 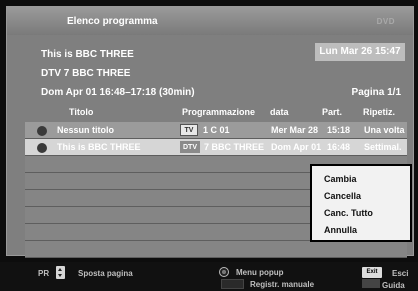 What do you see at coordinates (190, 147) in the screenshot?
I see `source-dtv-badge: DTV` at bounding box center [190, 147].